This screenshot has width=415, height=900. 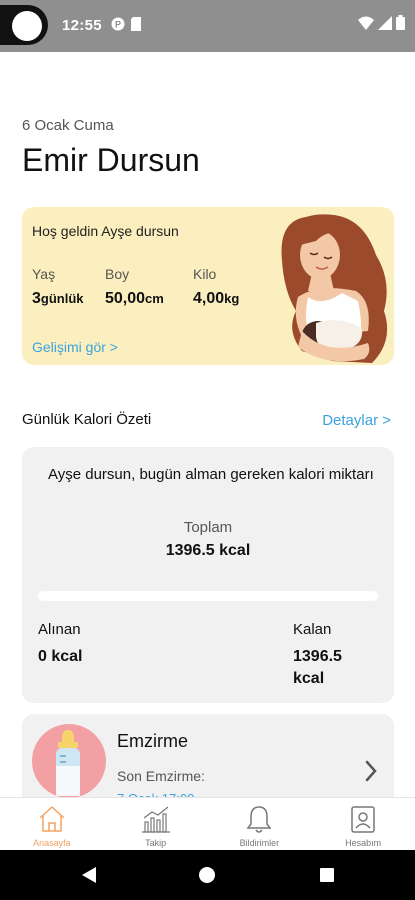 I want to click on nav-item-account: Hesabım, so click(x=363, y=824).